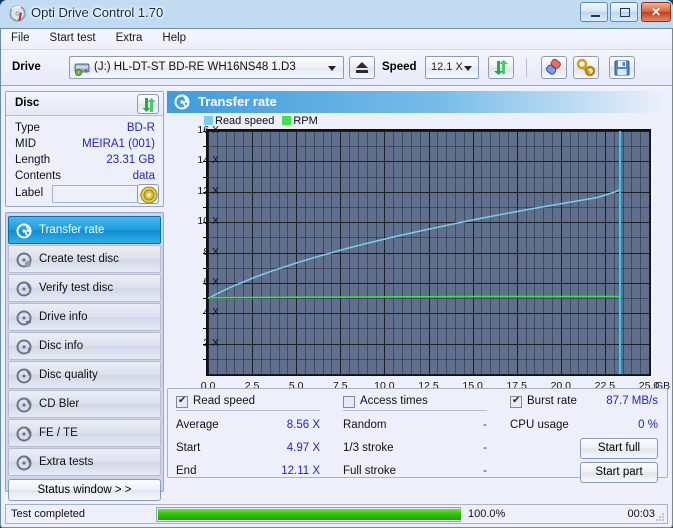  I want to click on sidebar-item-label: Drive info, so click(63, 317).